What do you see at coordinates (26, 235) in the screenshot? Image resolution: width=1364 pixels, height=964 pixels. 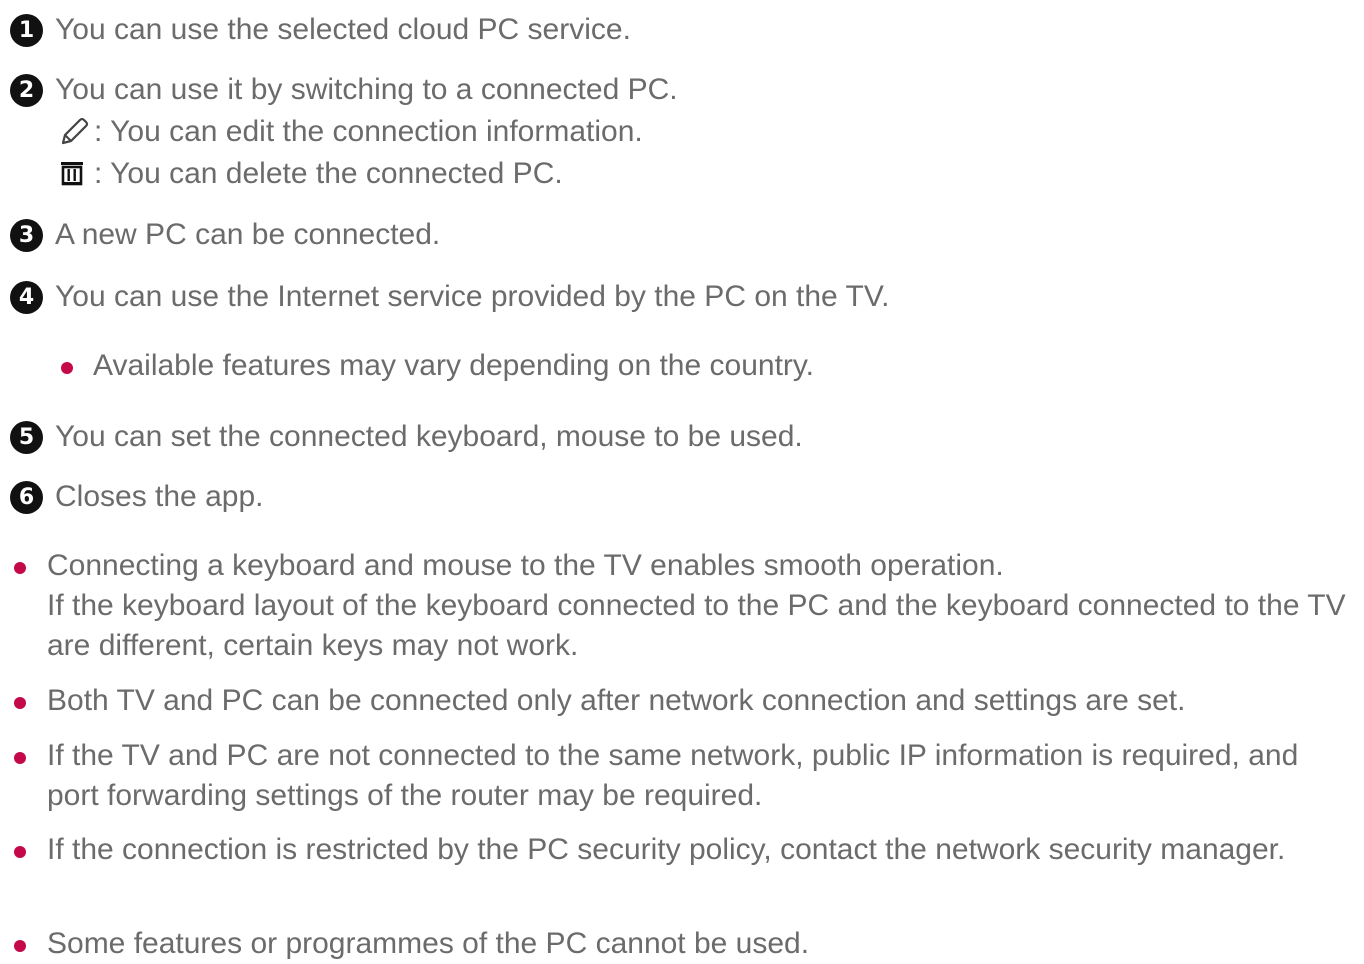 I see `number-badge-3: 3` at bounding box center [26, 235].